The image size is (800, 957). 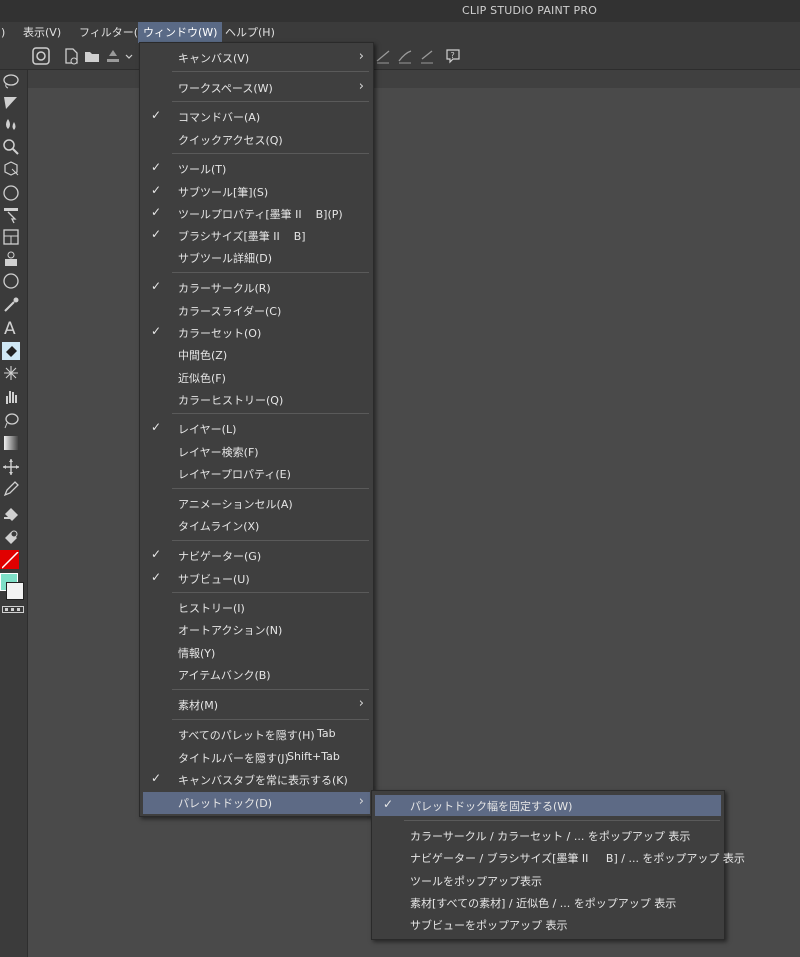 What do you see at coordinates (11, 488) in the screenshot?
I see `pen-icon` at bounding box center [11, 488].